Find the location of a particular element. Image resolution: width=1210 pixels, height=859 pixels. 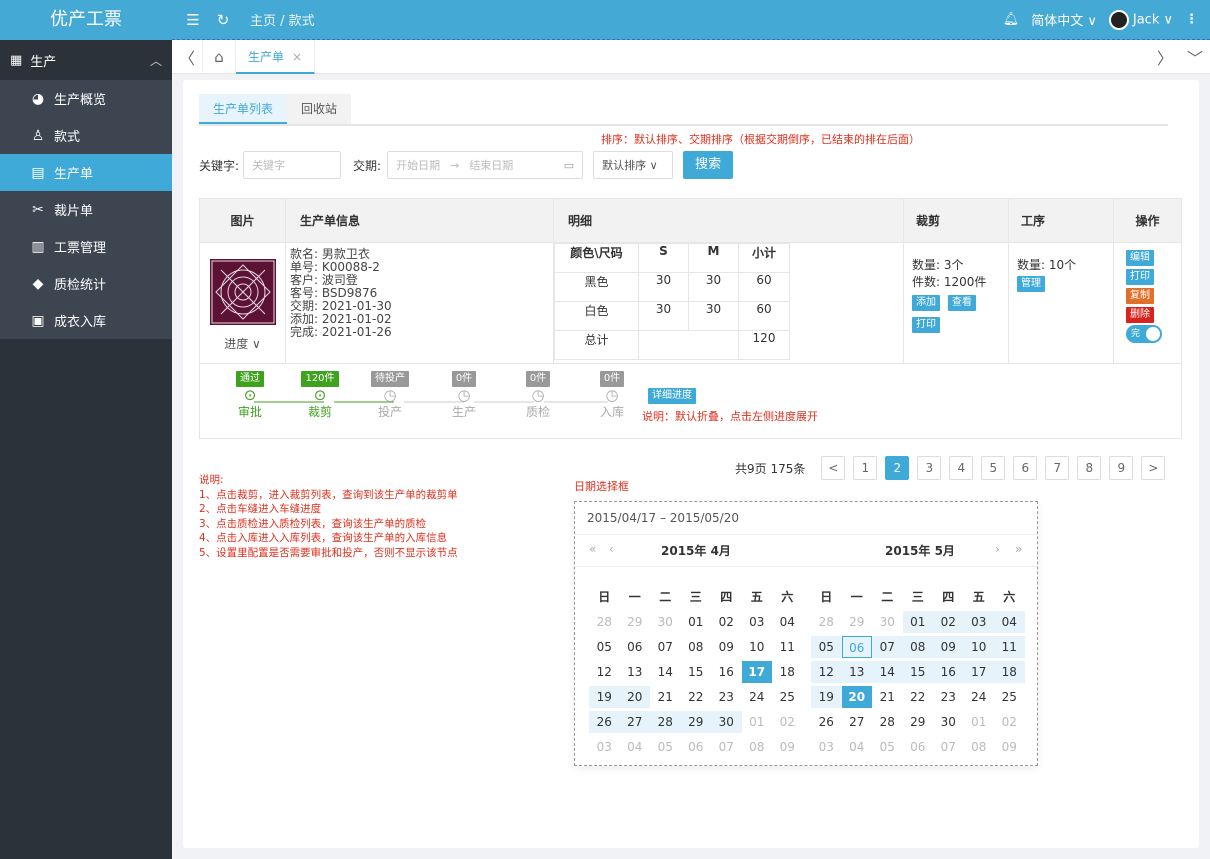

process-manage-button: 管理 is located at coordinates (1031, 284).